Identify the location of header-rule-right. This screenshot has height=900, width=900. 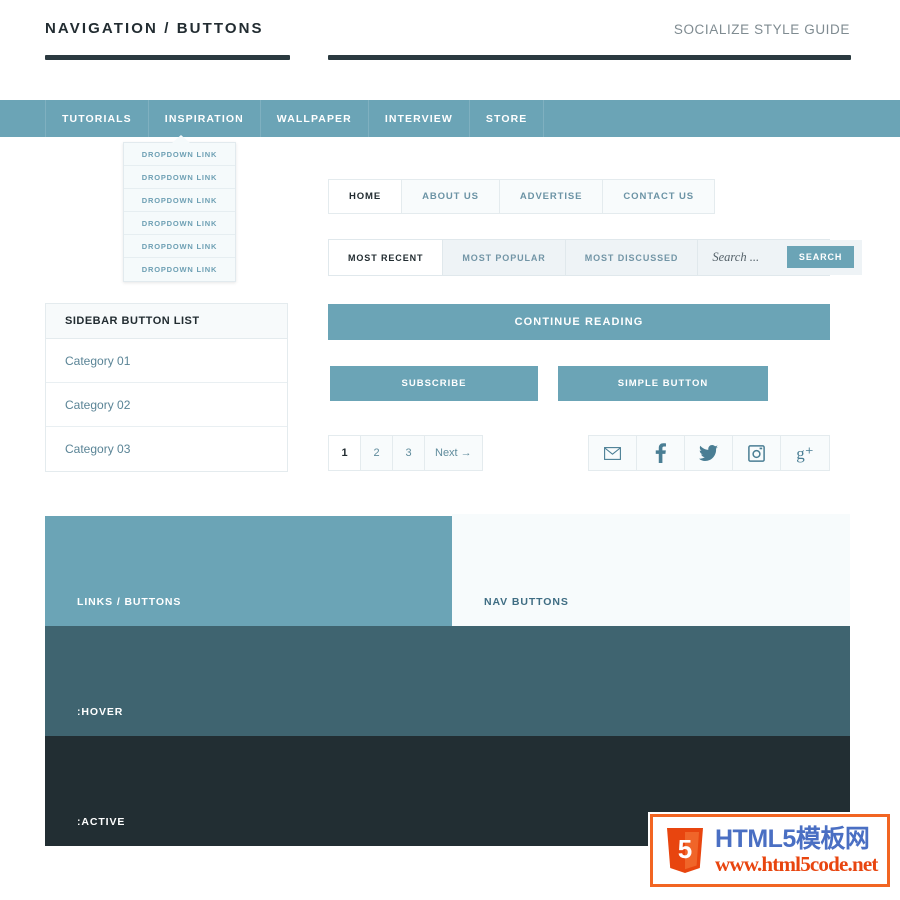
(589, 57).